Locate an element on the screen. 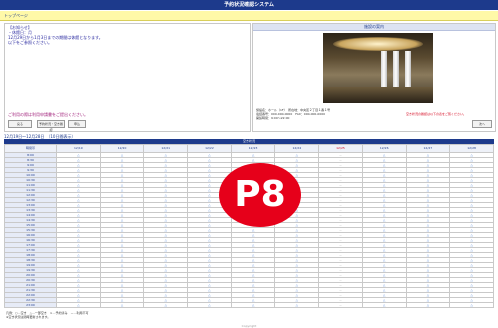  time-column-header: 時間帯 is located at coordinates (30, 148).